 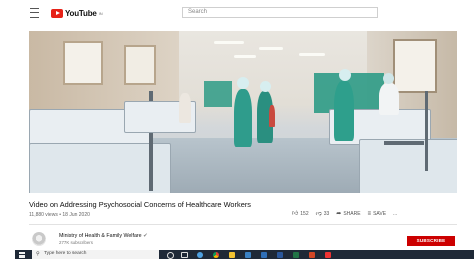 What do you see at coordinates (76, 215) in the screenshot?
I see `upload-date: 18 Jun 2020` at bounding box center [76, 215].